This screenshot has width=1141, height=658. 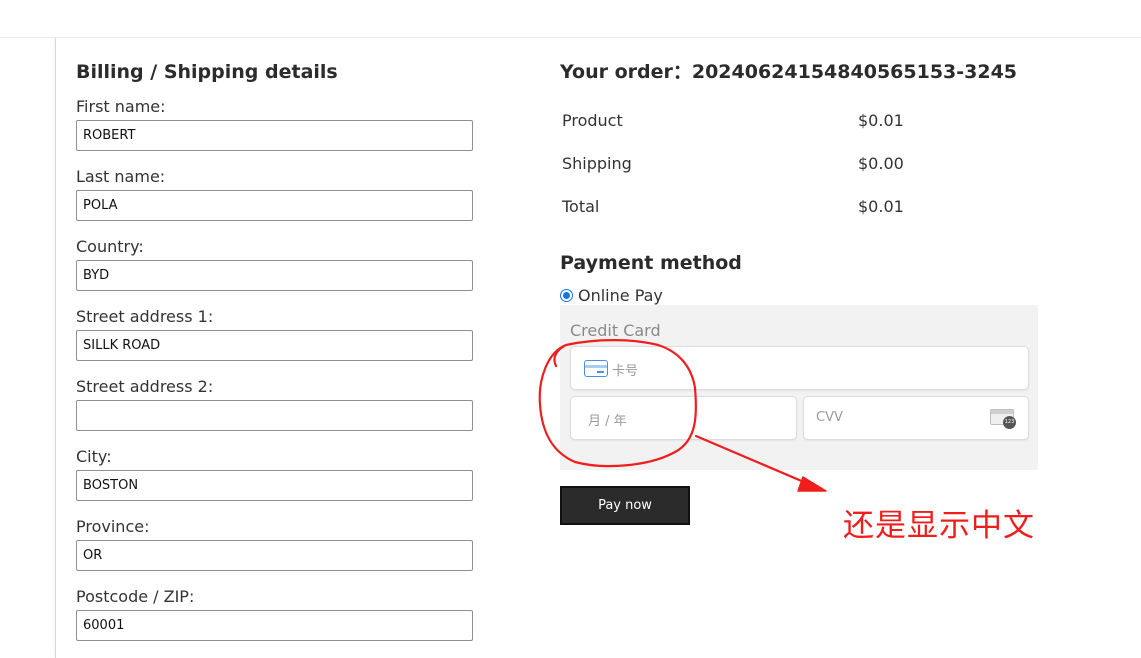 What do you see at coordinates (620, 295) in the screenshot?
I see `online-pay-label: Online Pay` at bounding box center [620, 295].